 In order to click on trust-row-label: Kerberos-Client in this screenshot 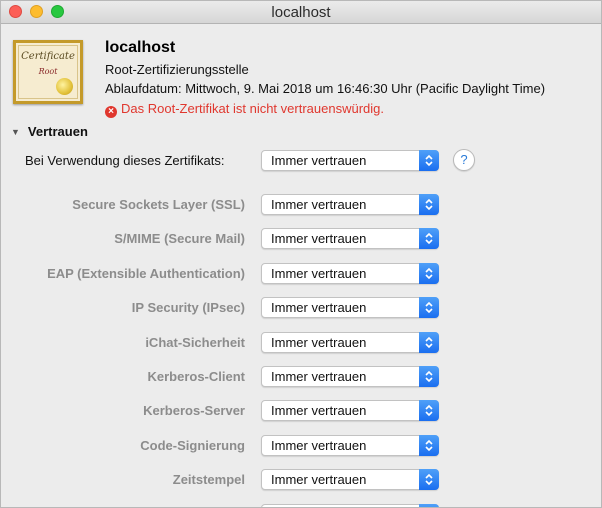, I will do `click(196, 376)`.